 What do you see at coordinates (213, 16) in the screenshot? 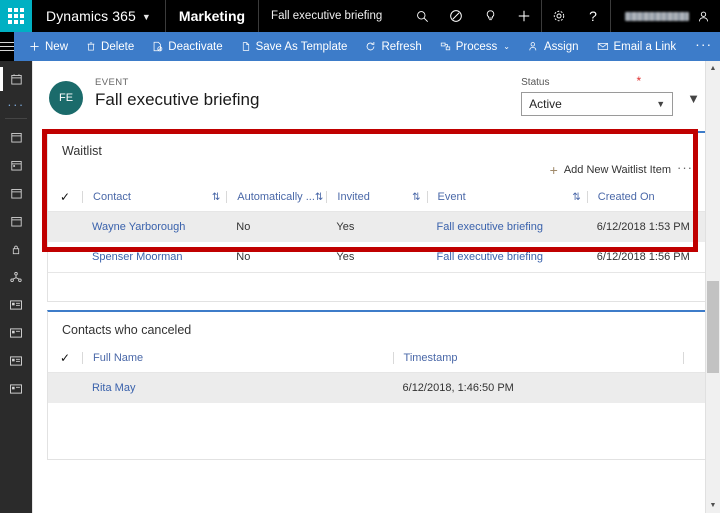
I see `app-name-marketing: Marketing` at bounding box center [213, 16].